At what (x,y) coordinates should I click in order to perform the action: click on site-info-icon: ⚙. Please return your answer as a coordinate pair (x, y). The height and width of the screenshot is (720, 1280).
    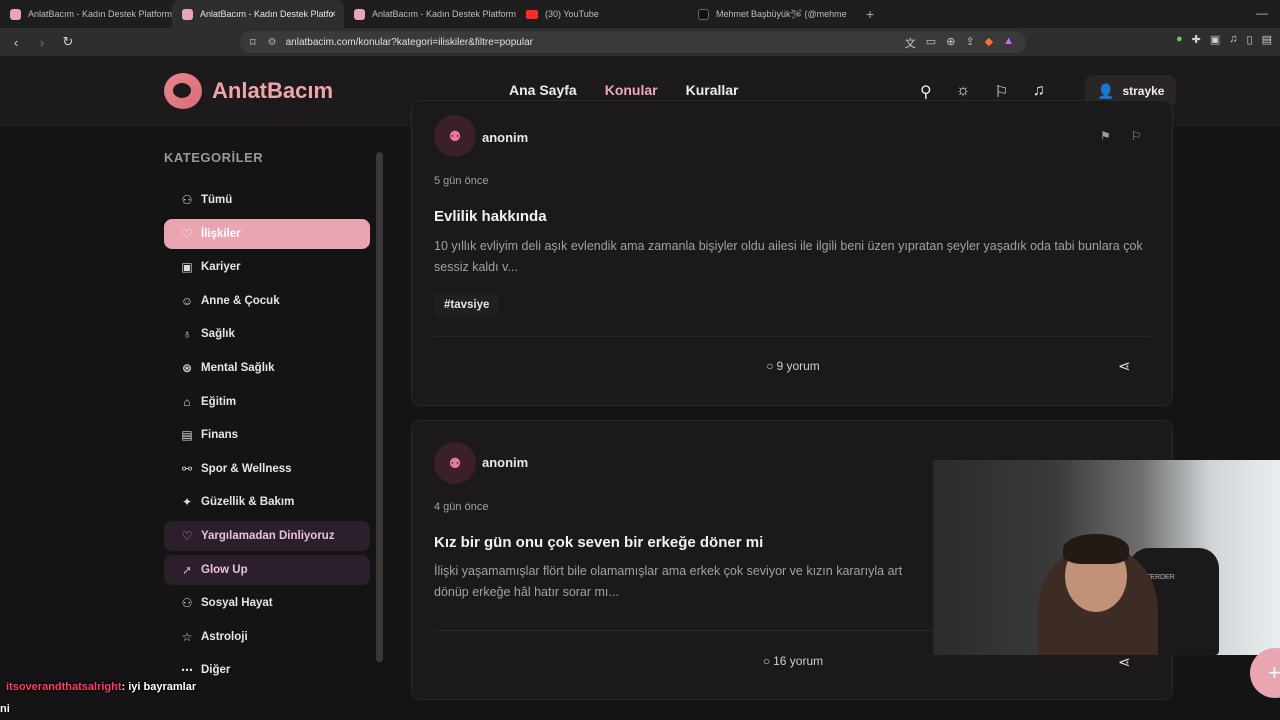
    Looking at the image, I should click on (272, 42).